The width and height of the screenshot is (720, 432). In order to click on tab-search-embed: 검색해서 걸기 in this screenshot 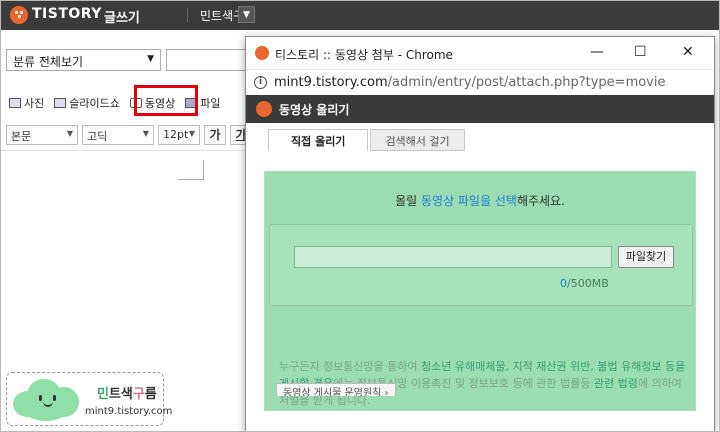, I will do `click(417, 140)`.